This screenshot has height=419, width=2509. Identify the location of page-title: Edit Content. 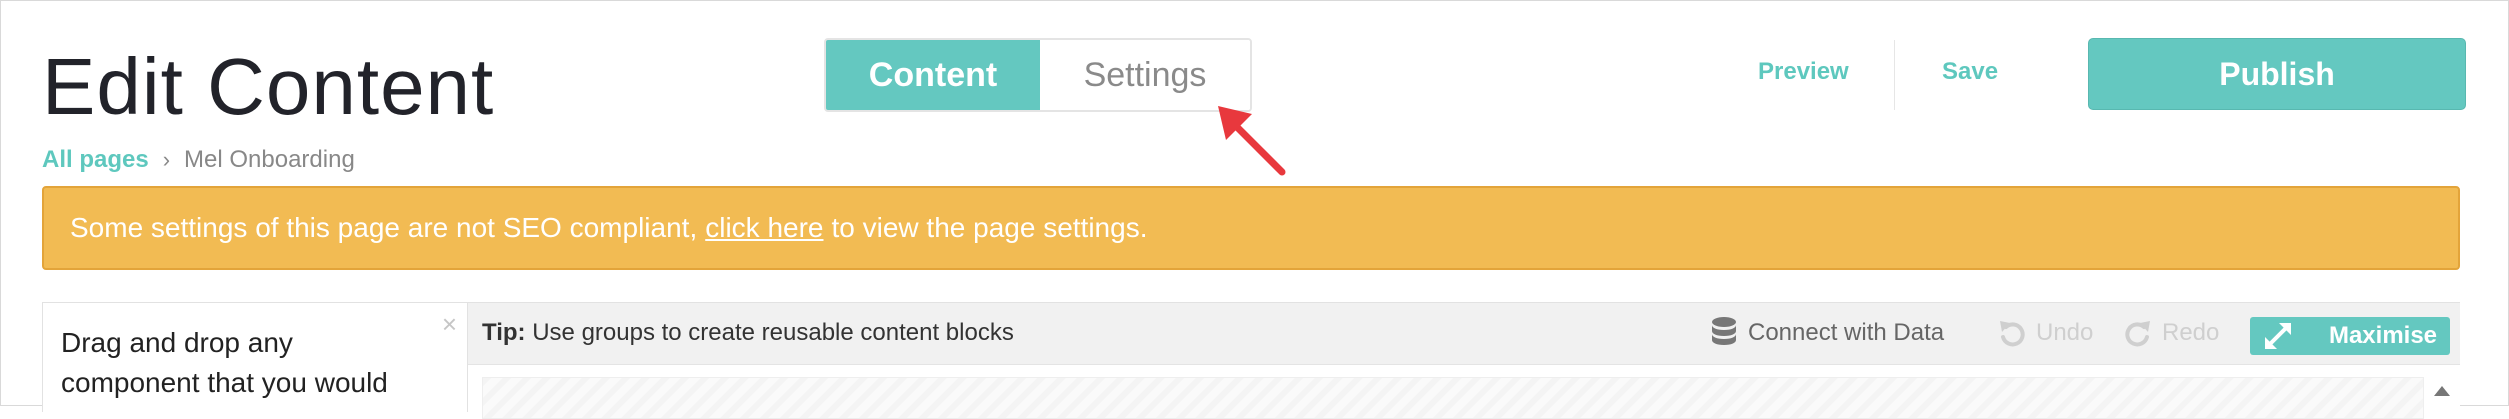
(268, 86).